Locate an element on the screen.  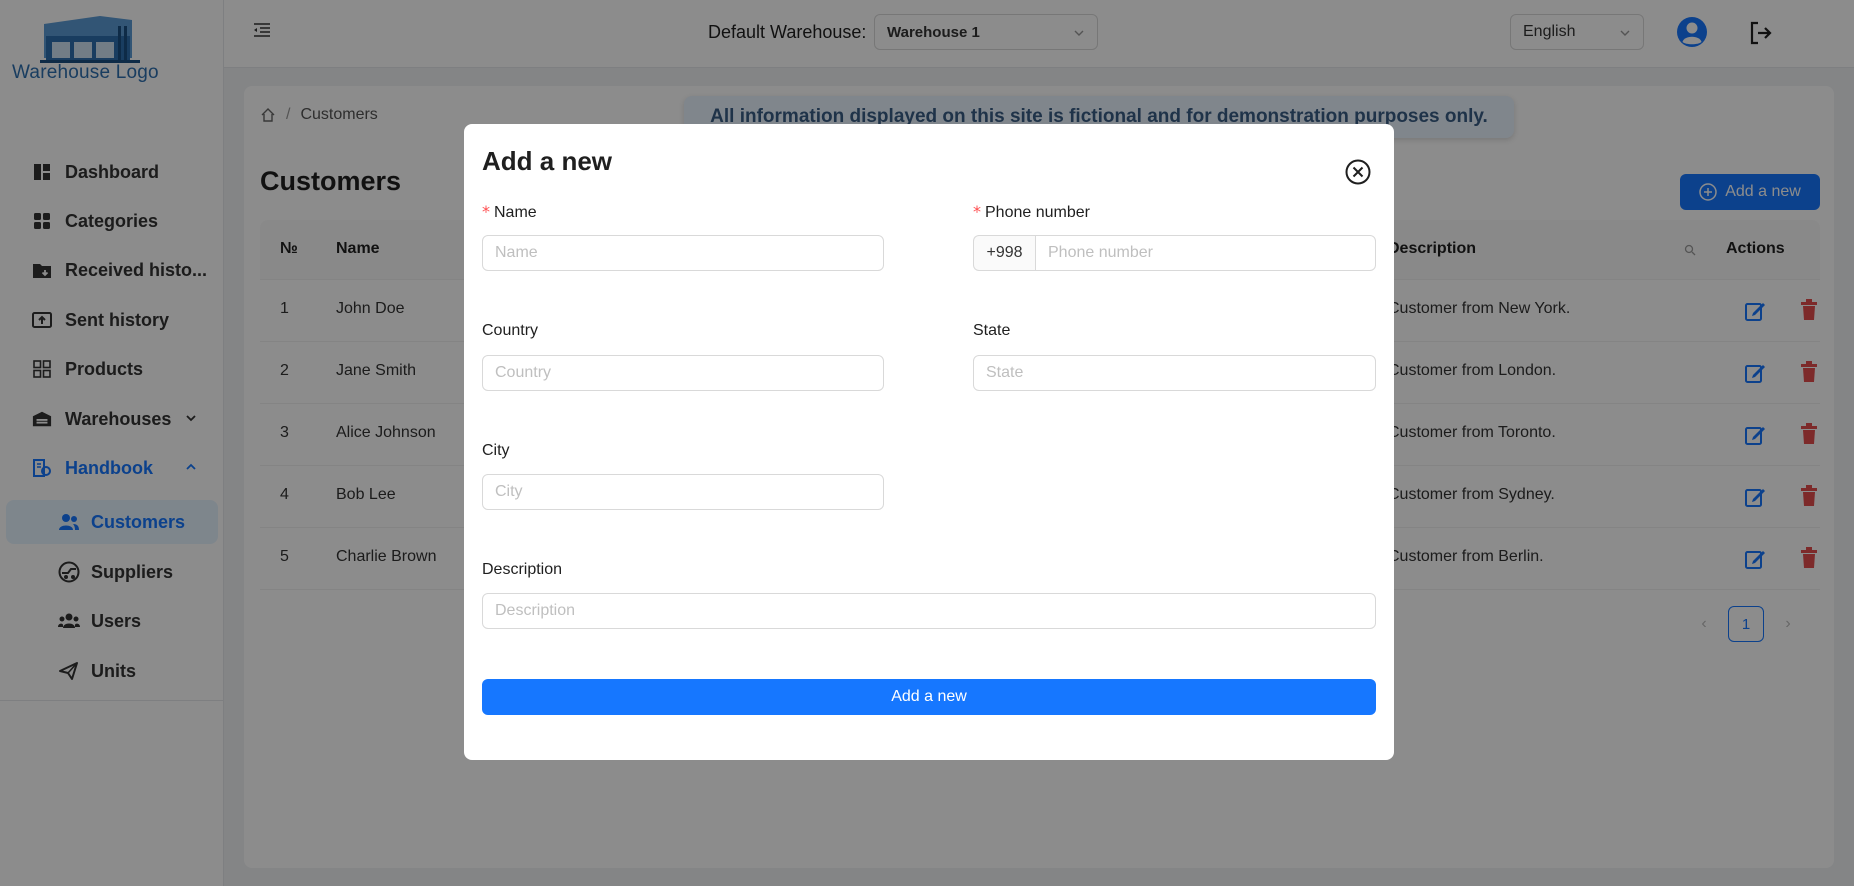
description-input is located at coordinates (929, 611).